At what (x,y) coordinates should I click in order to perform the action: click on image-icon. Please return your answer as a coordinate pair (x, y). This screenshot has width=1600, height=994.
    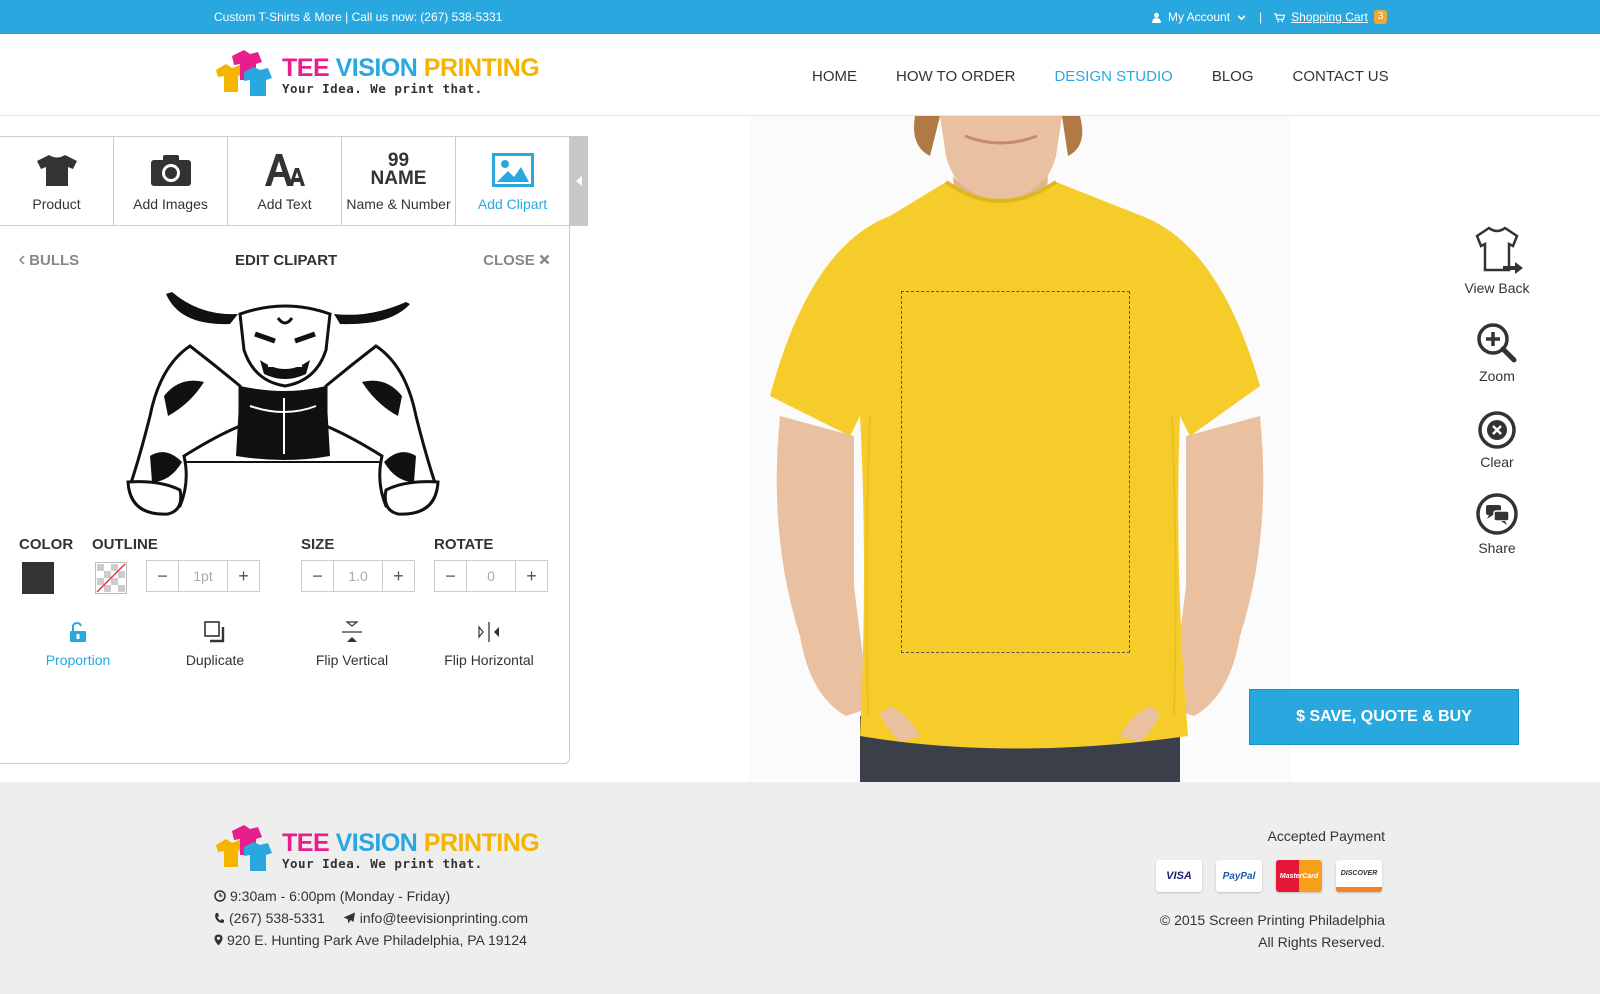
    Looking at the image, I should click on (512, 170).